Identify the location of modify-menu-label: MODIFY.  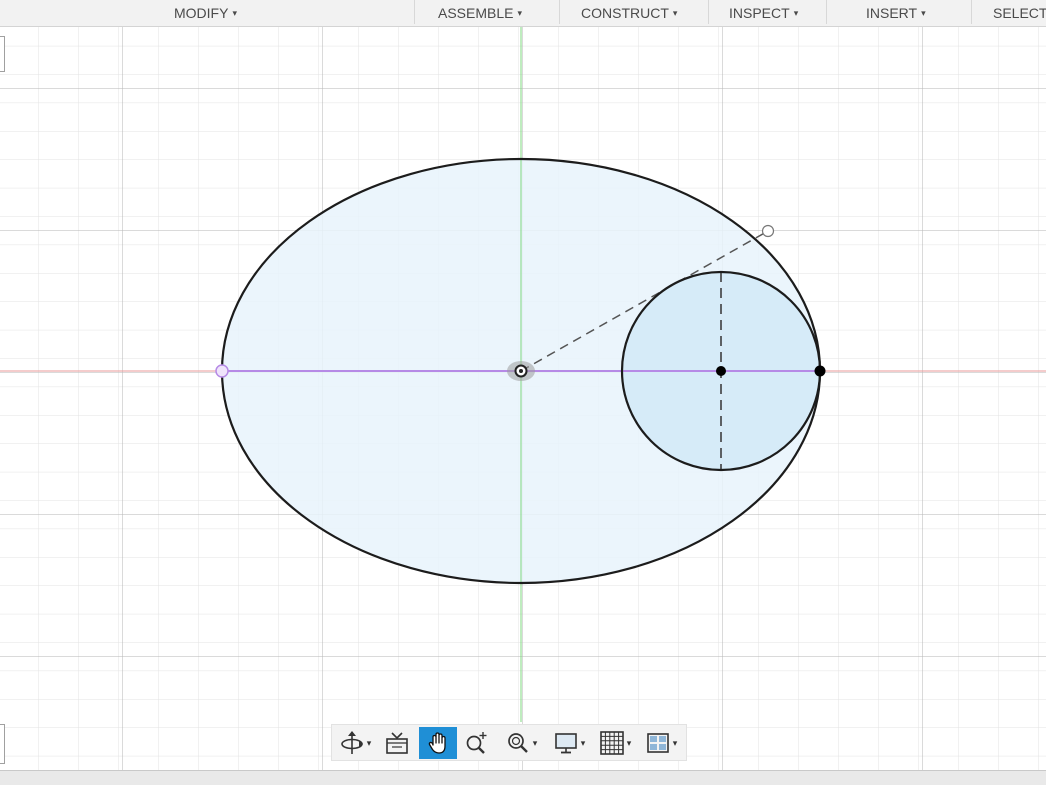
(201, 13).